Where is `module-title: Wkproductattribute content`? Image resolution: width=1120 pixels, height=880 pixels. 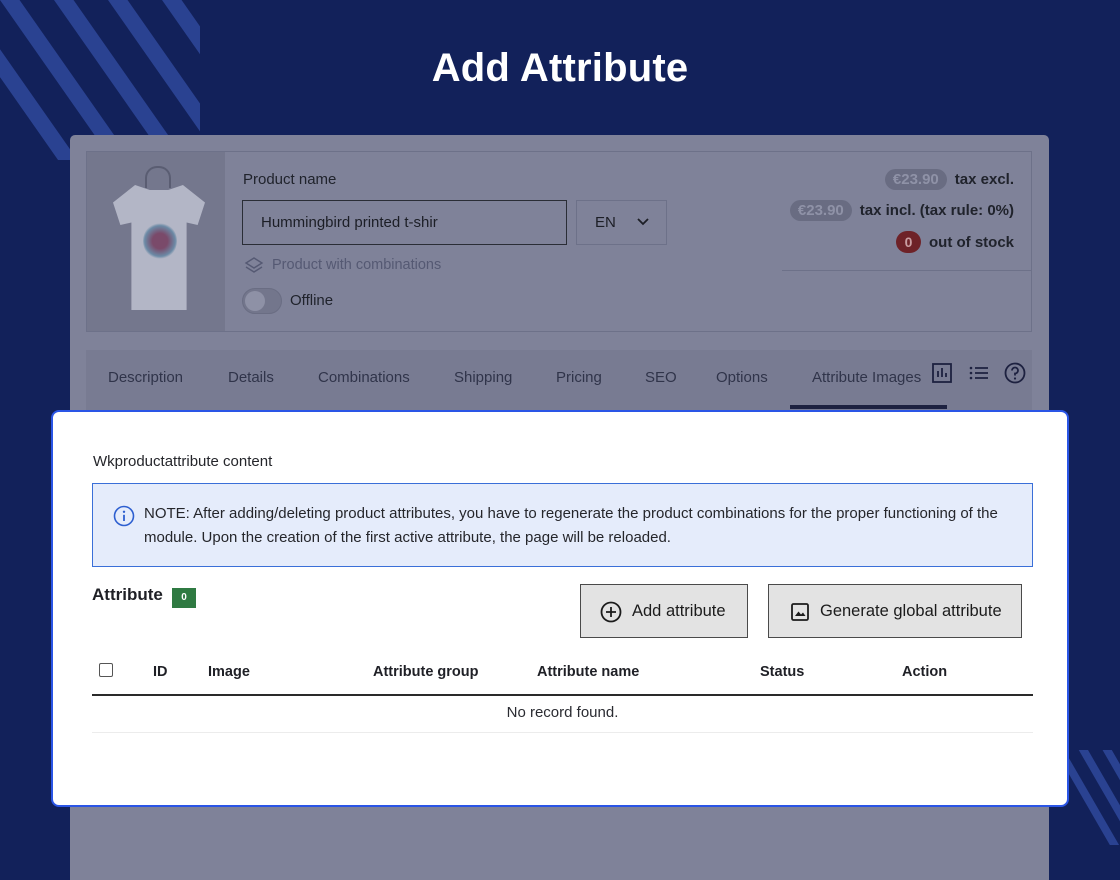 module-title: Wkproductattribute content is located at coordinates (183, 461).